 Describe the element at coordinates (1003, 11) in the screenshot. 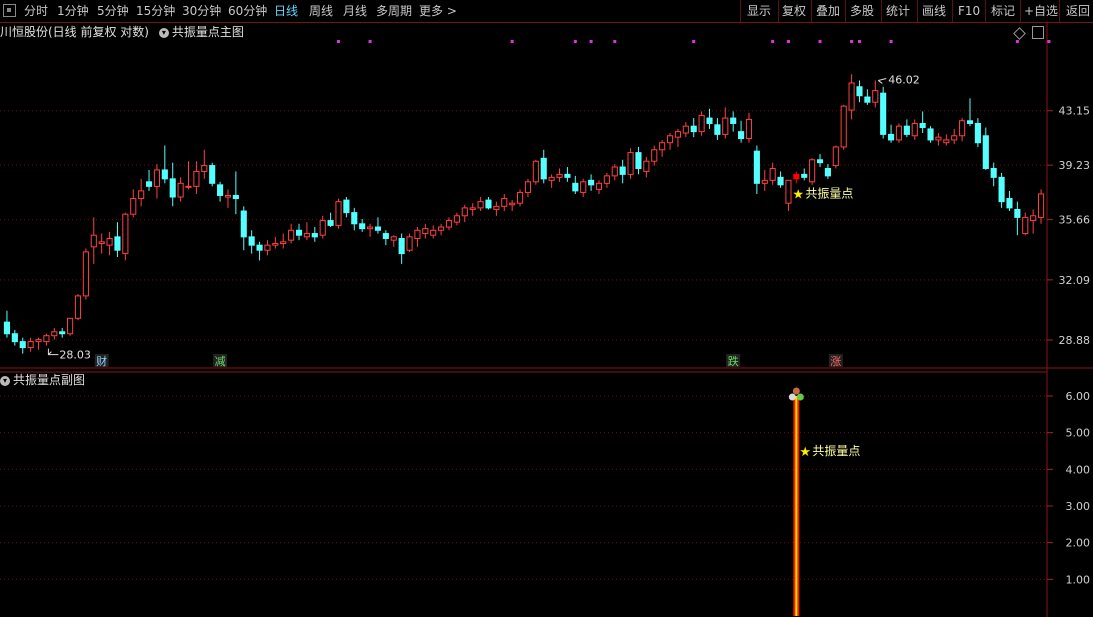

I see `mark-button: 标记` at that location.